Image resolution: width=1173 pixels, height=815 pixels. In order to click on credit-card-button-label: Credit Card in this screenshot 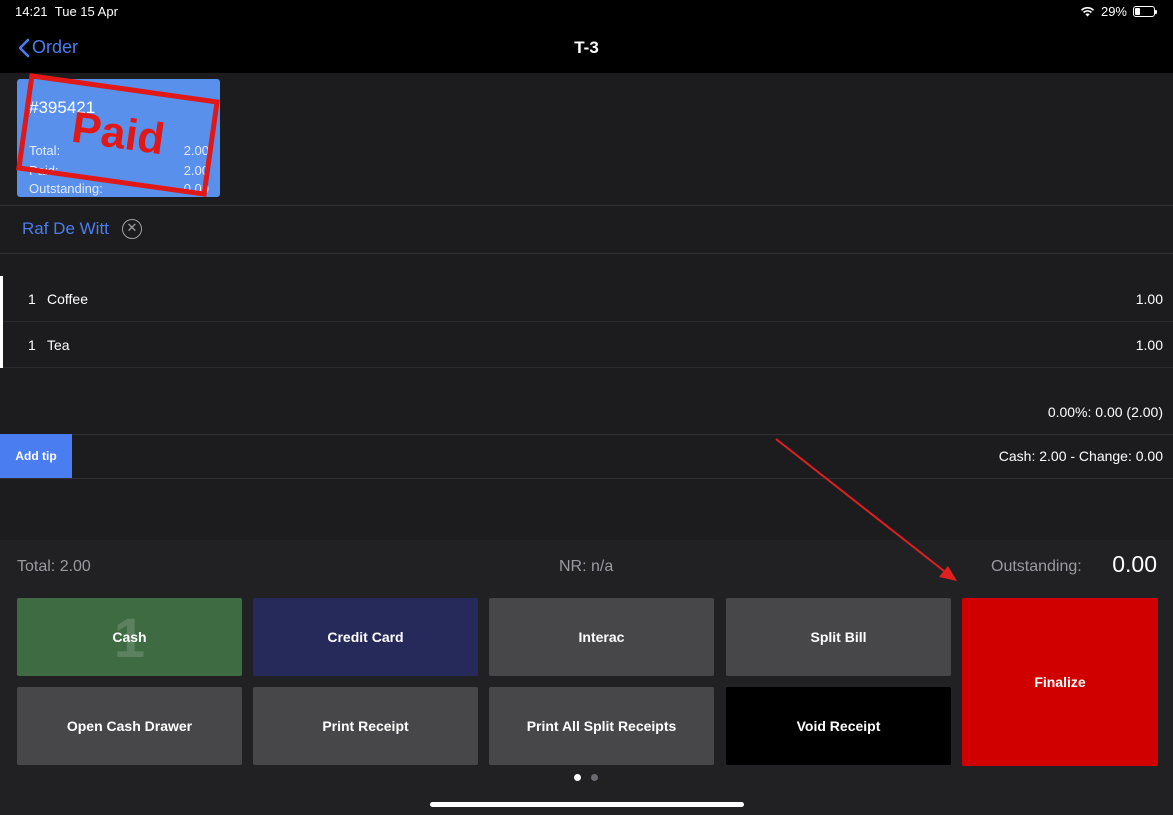, I will do `click(365, 637)`.